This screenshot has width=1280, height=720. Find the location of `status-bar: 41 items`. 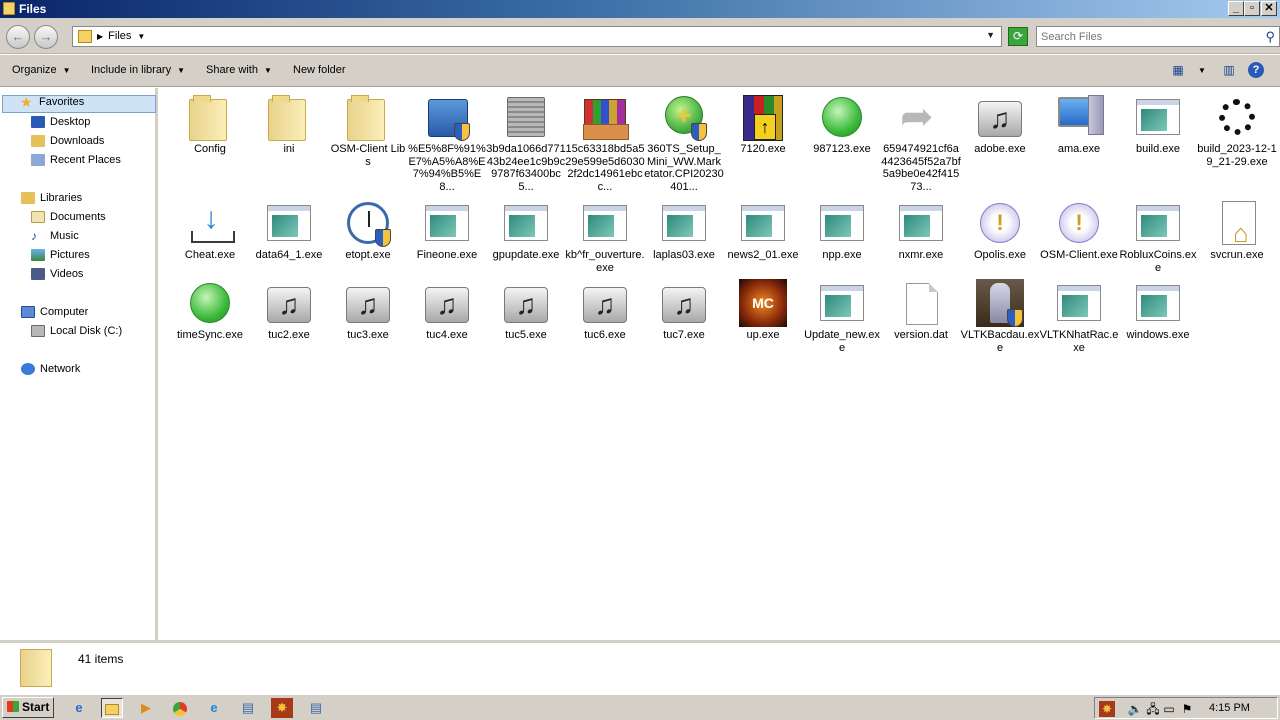

status-bar: 41 items is located at coordinates (640, 665).